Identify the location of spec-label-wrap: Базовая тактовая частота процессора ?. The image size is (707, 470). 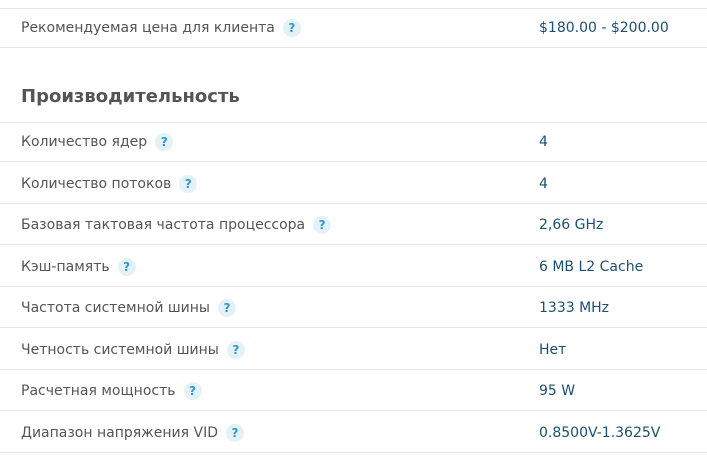
(176, 224).